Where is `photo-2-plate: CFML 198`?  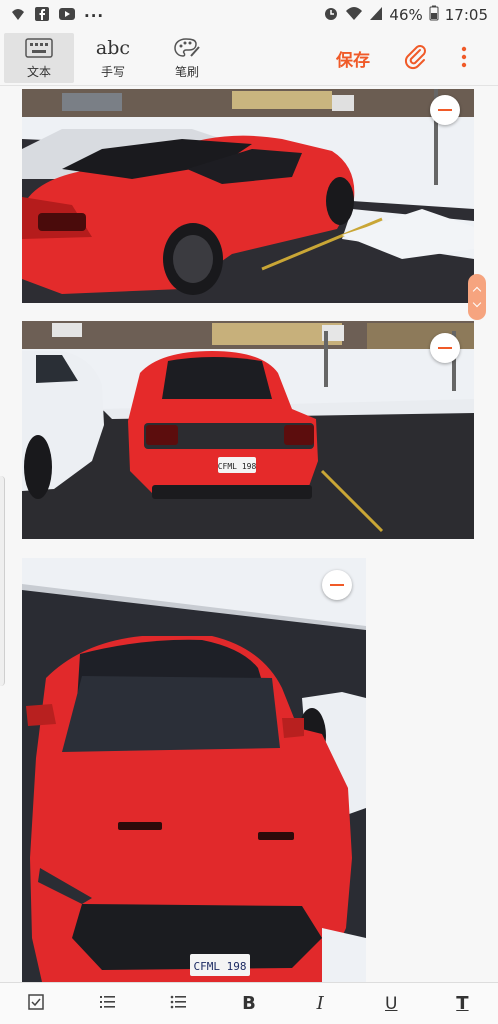
photo-2-plate: CFML 198 is located at coordinates (237, 466).